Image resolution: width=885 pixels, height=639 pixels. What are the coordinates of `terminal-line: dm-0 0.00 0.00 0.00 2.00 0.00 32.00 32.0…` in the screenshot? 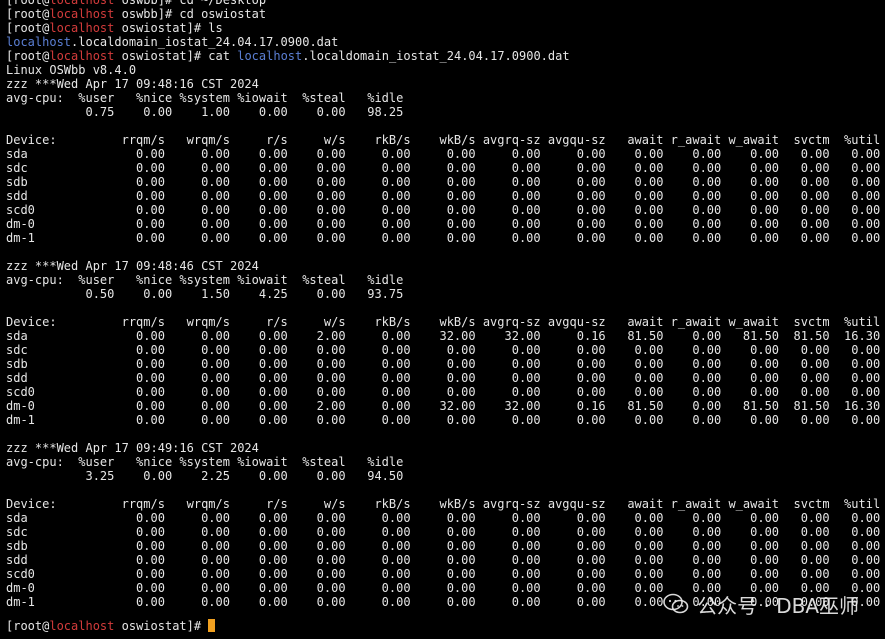 It's located at (444, 406).